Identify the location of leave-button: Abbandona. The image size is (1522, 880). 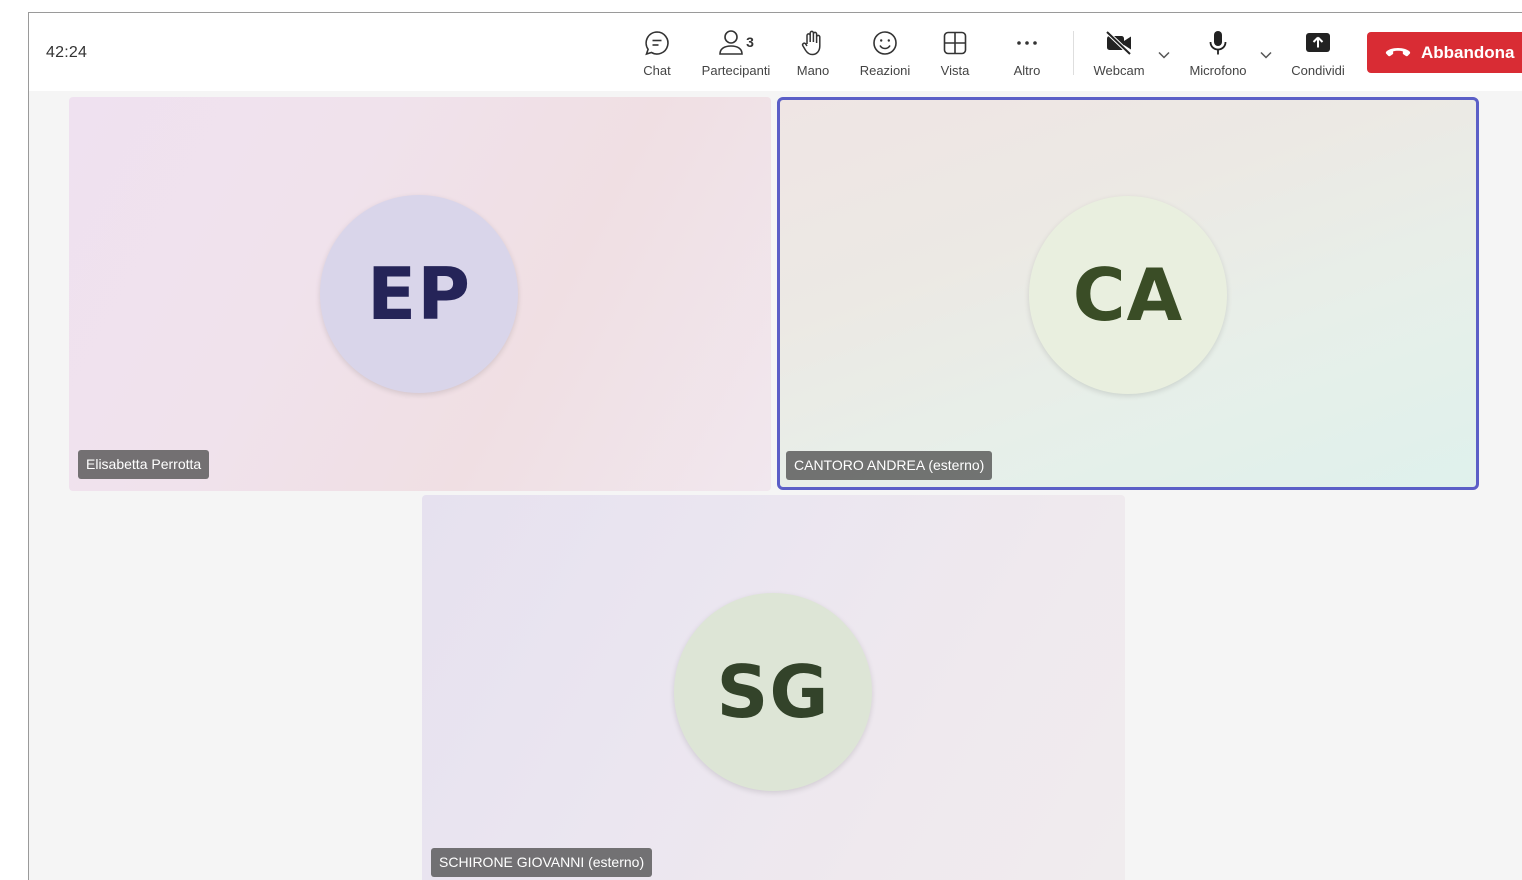
(1444, 52).